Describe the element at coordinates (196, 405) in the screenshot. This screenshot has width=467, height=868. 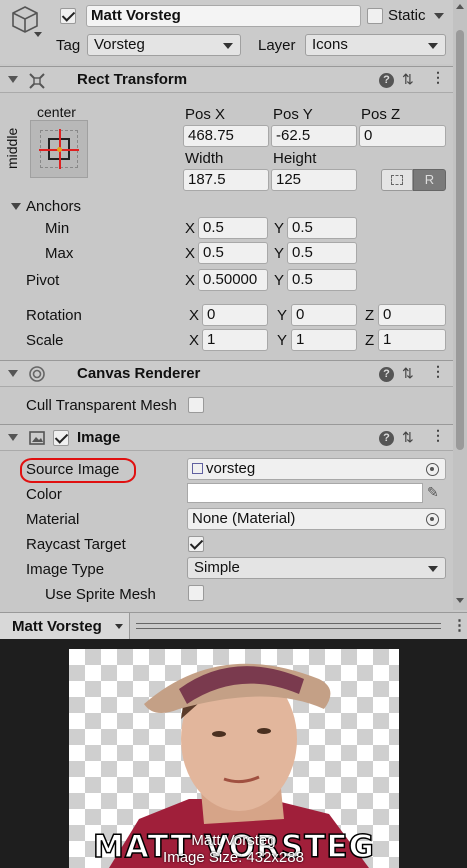
I see `cull-transparent-mesh-checkbox` at that location.